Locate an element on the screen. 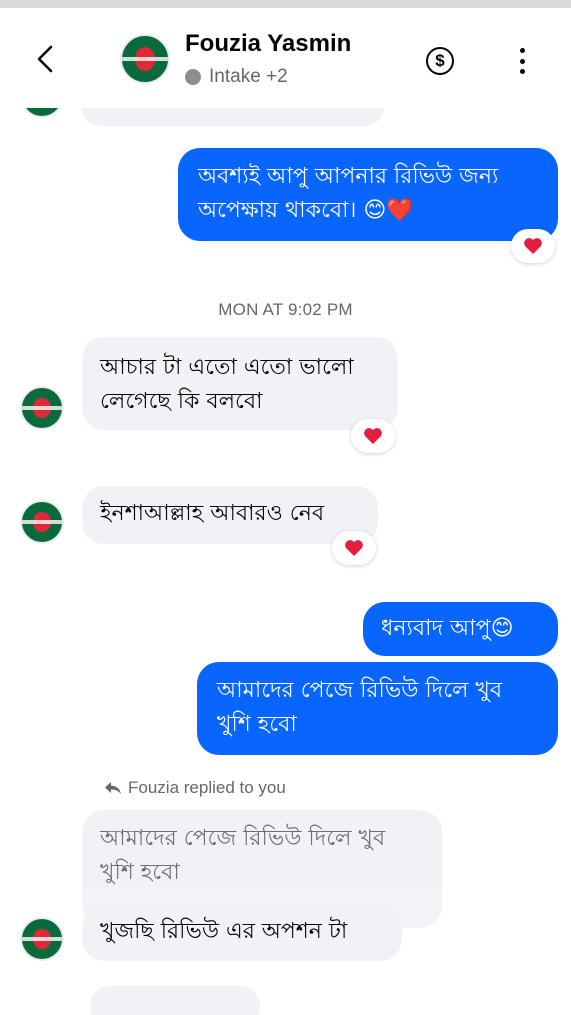  back-button is located at coordinates (45, 59).